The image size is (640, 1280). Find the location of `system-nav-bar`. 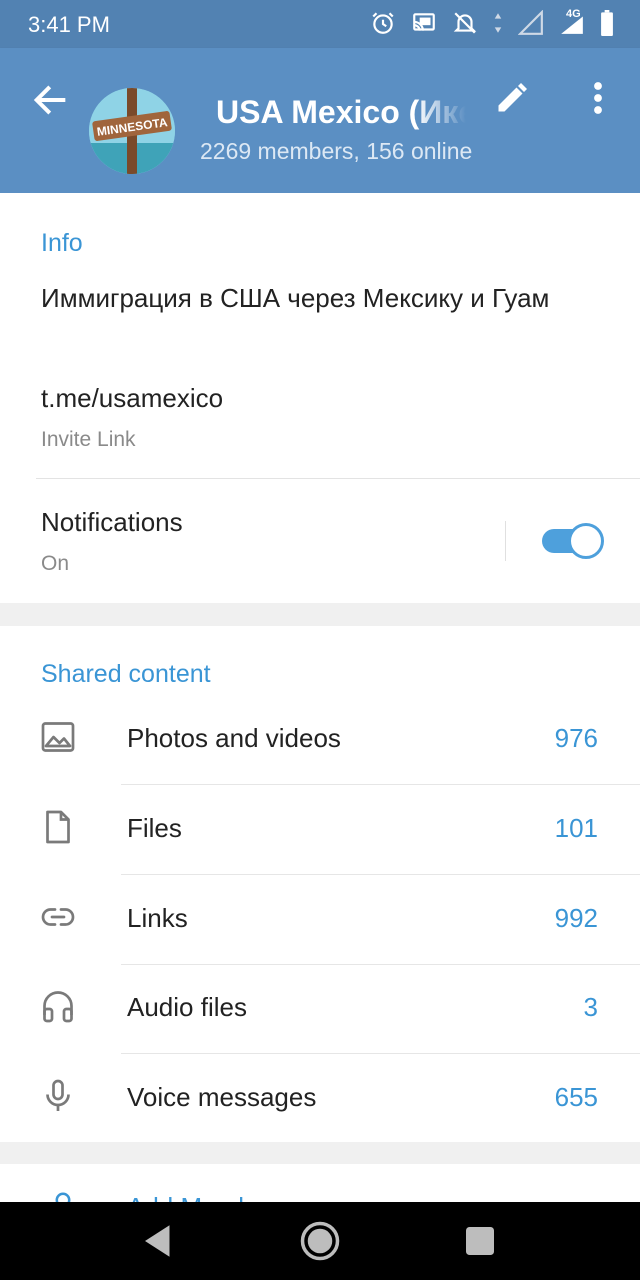

system-nav-bar is located at coordinates (320, 1241).